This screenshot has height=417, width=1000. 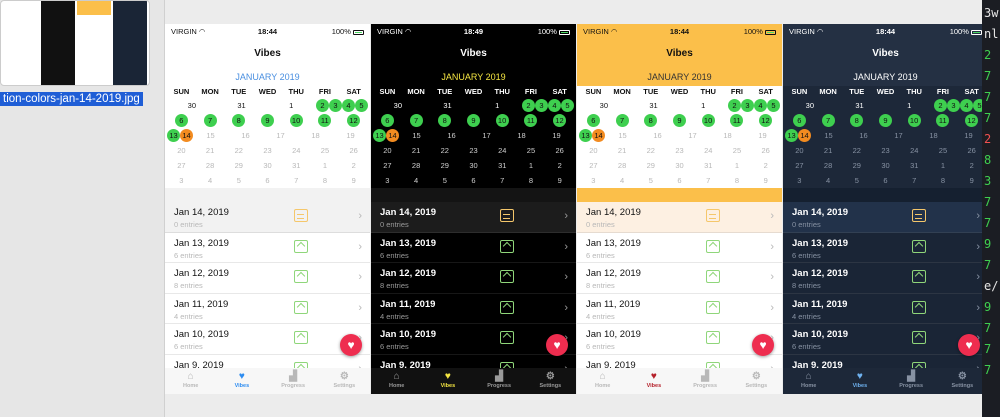 What do you see at coordinates (267, 278) in the screenshot?
I see `entry-row: Jan 12, 2019 8 entries ›` at bounding box center [267, 278].